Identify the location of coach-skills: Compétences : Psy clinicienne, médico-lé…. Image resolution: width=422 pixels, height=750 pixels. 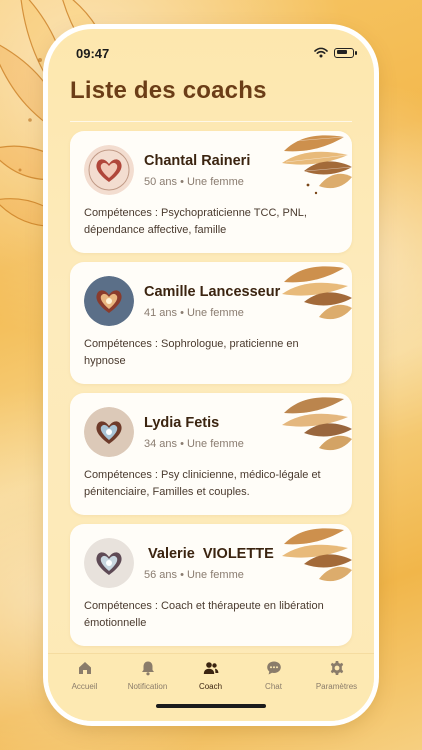
(202, 483).